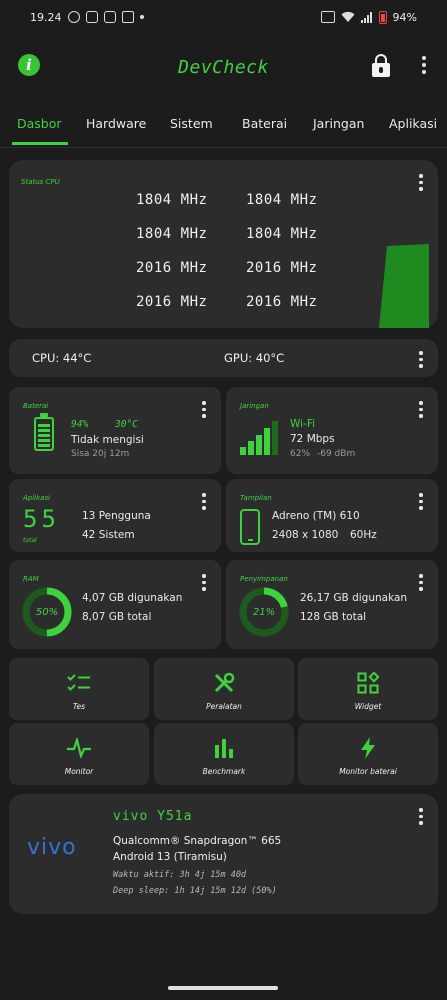 The image size is (447, 1000). I want to click on status-left: 19.24, so click(87, 17).